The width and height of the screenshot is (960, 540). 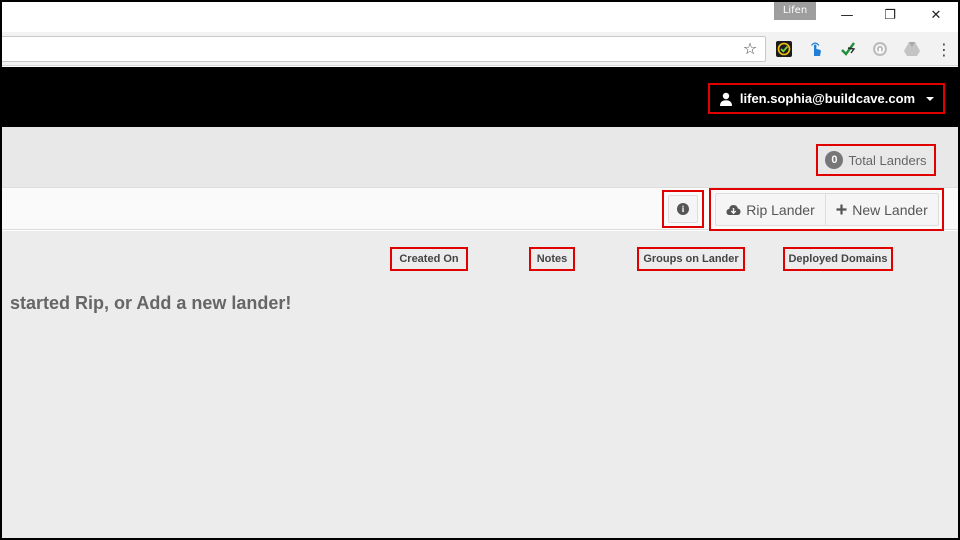 What do you see at coordinates (725, 99) in the screenshot?
I see `user-icon` at bounding box center [725, 99].